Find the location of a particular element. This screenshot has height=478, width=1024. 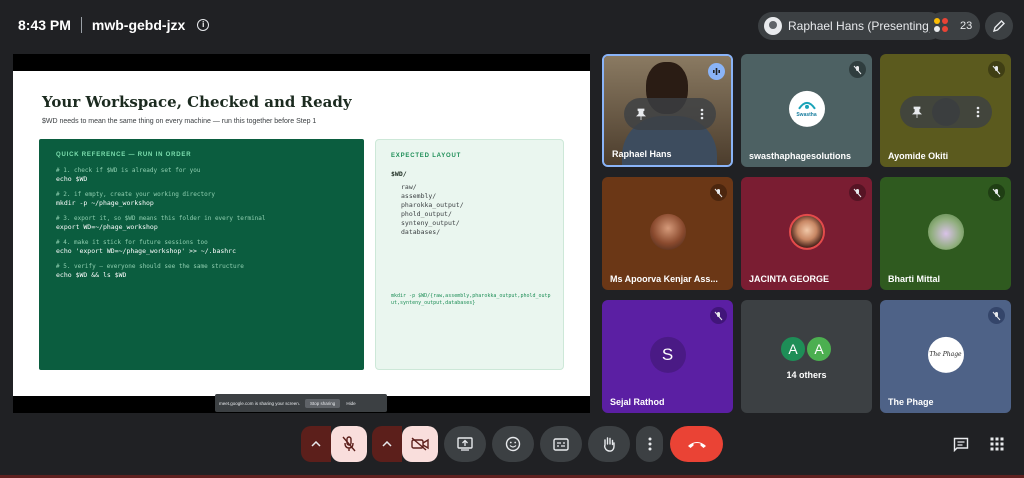

audio-wave-icon is located at coordinates (716, 71).